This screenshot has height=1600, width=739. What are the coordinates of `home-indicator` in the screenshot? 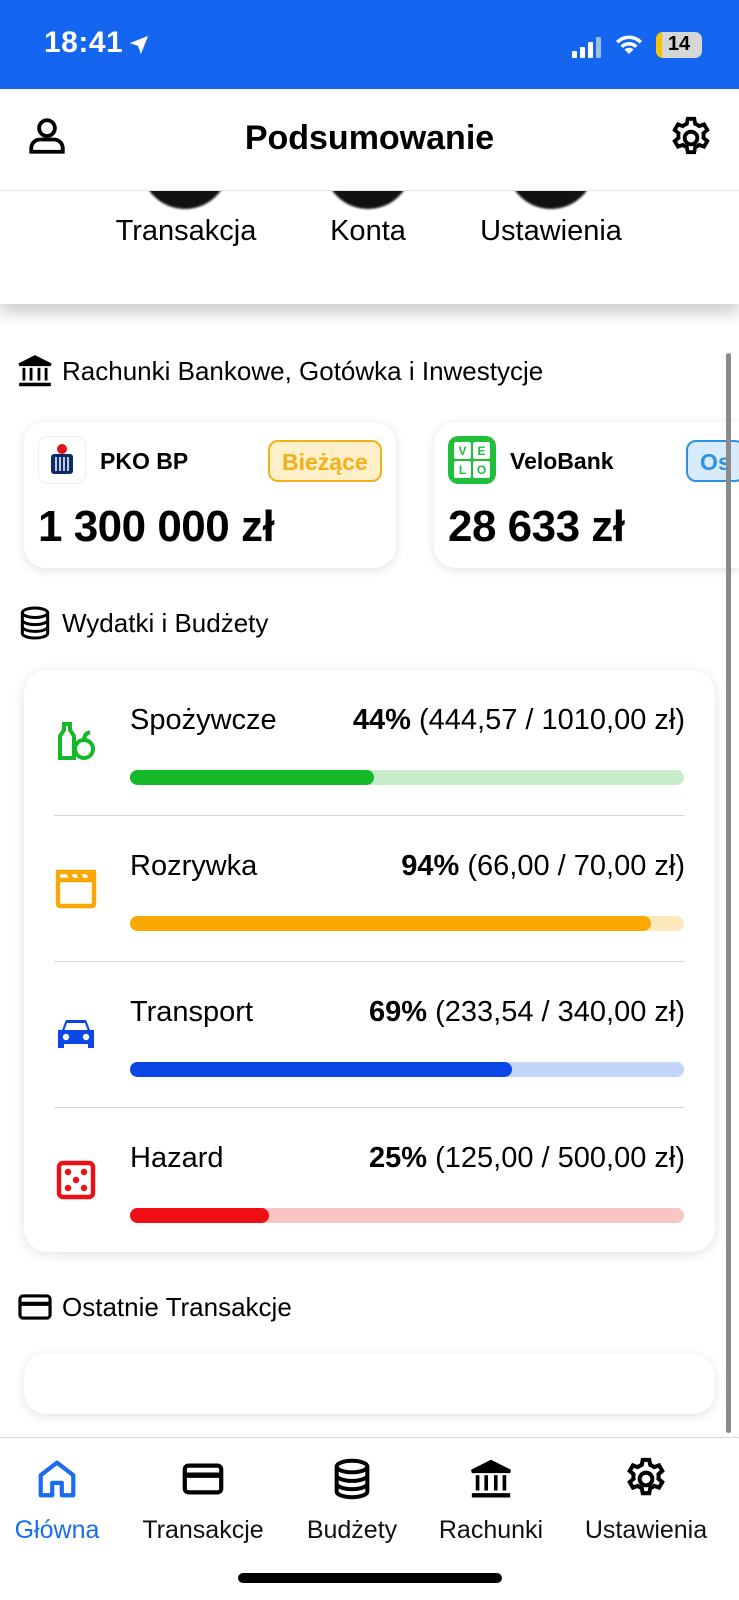 It's located at (370, 1578).